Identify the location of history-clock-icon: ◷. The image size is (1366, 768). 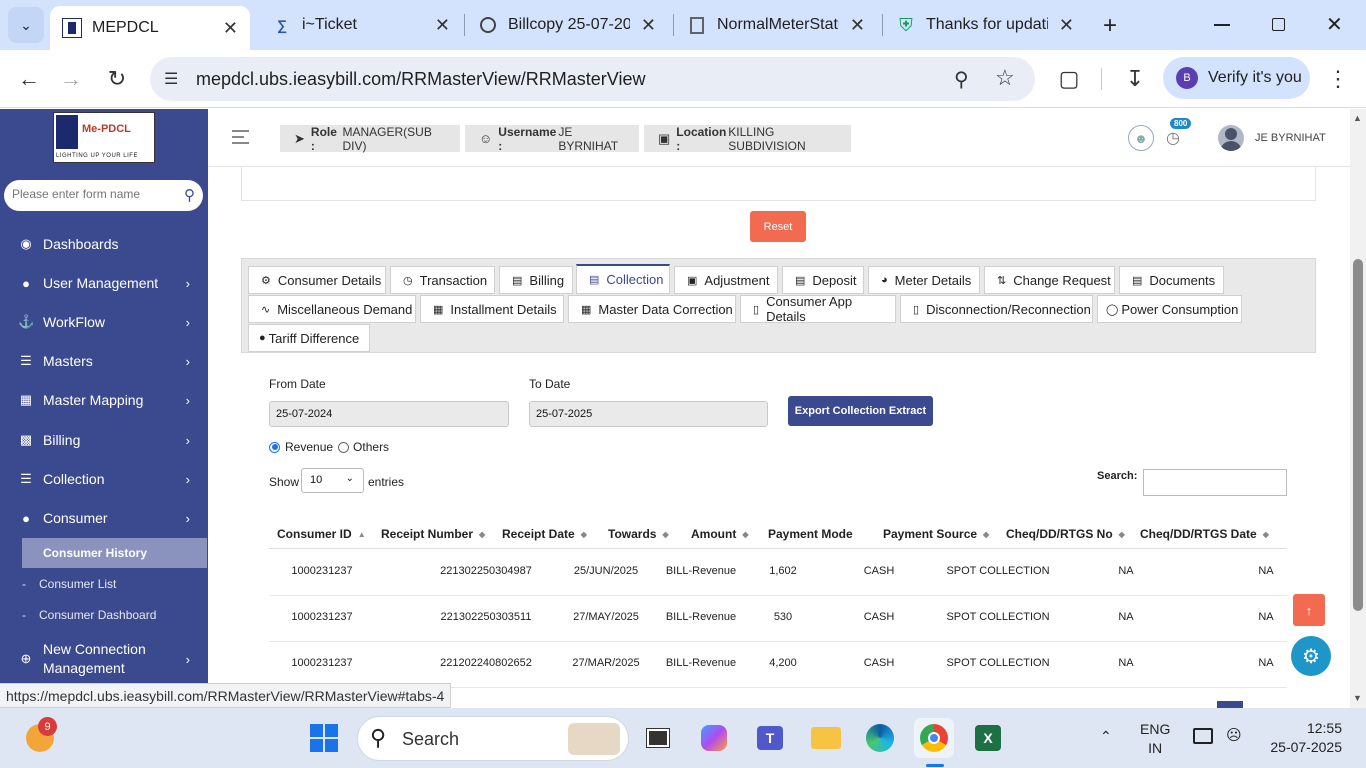
(1173, 138).